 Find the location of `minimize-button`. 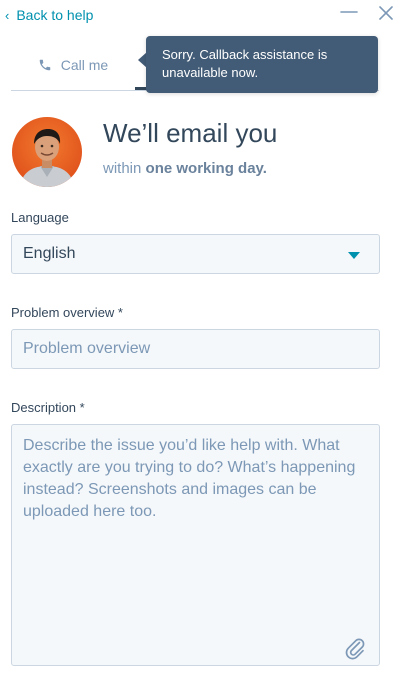

minimize-button is located at coordinates (349, 15).